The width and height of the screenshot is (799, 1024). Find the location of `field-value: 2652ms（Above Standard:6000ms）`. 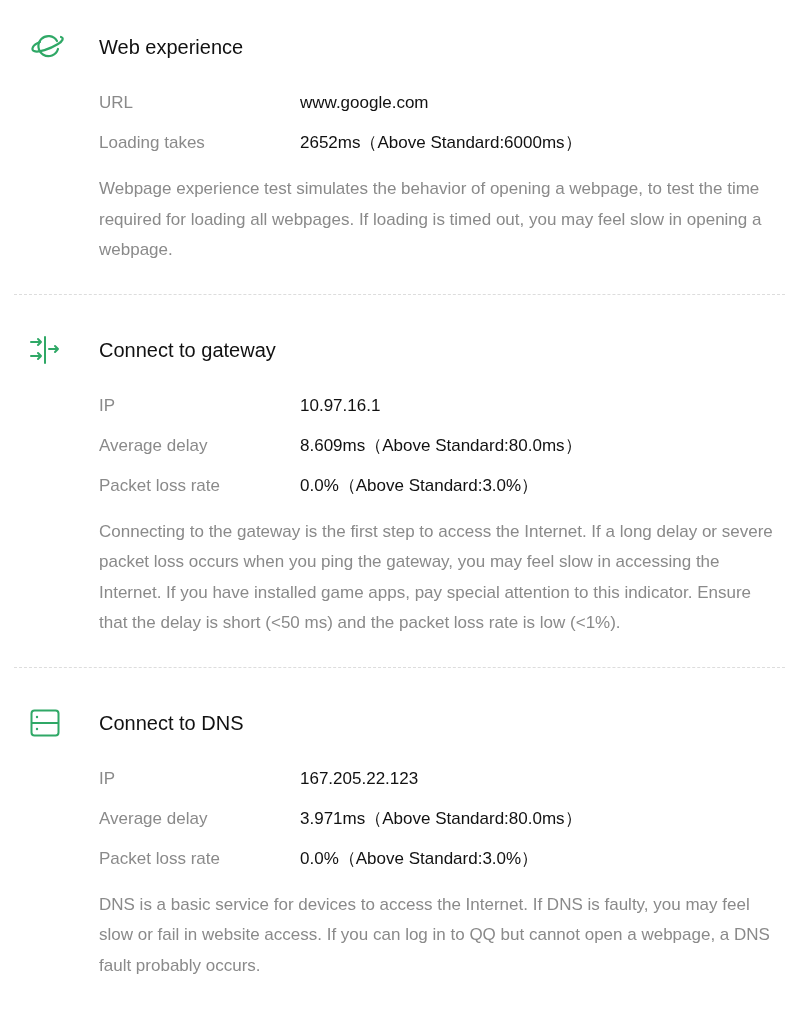

field-value: 2652ms（Above Standard:6000ms） is located at coordinates (441, 143).